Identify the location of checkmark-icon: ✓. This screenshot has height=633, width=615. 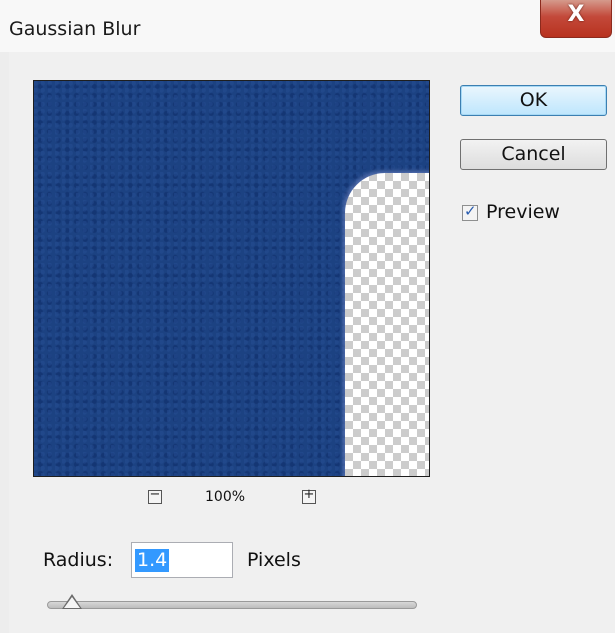
(470, 211).